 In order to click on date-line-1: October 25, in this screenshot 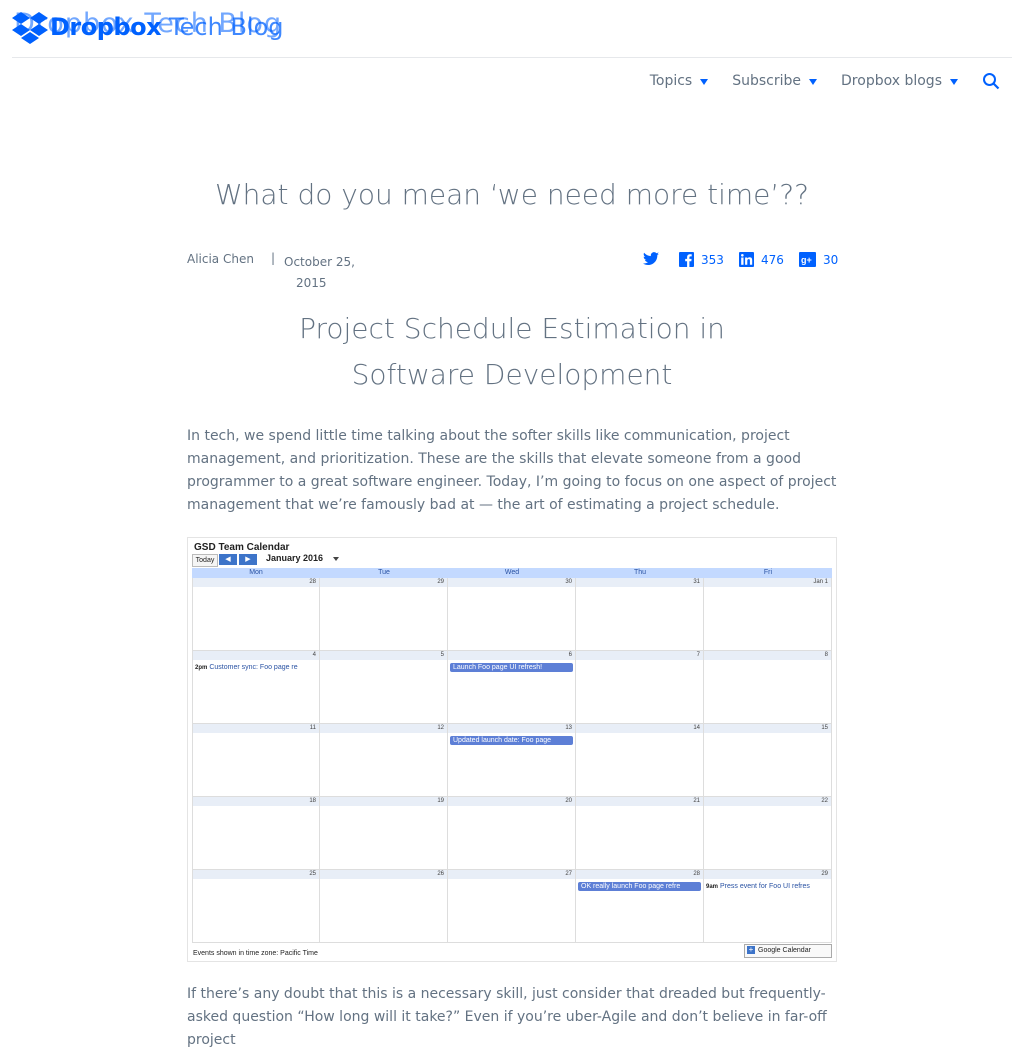, I will do `click(319, 262)`.